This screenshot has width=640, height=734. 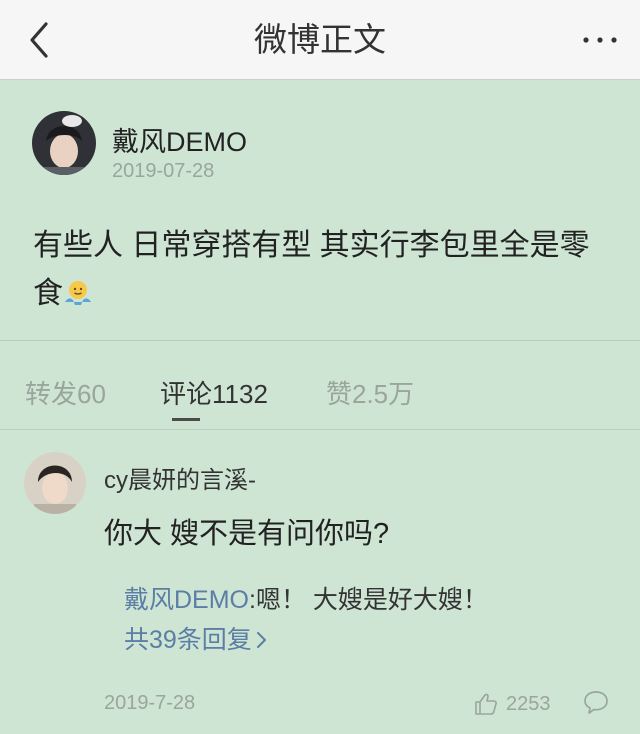 I want to click on thumbs-up-icon, so click(x=486, y=704).